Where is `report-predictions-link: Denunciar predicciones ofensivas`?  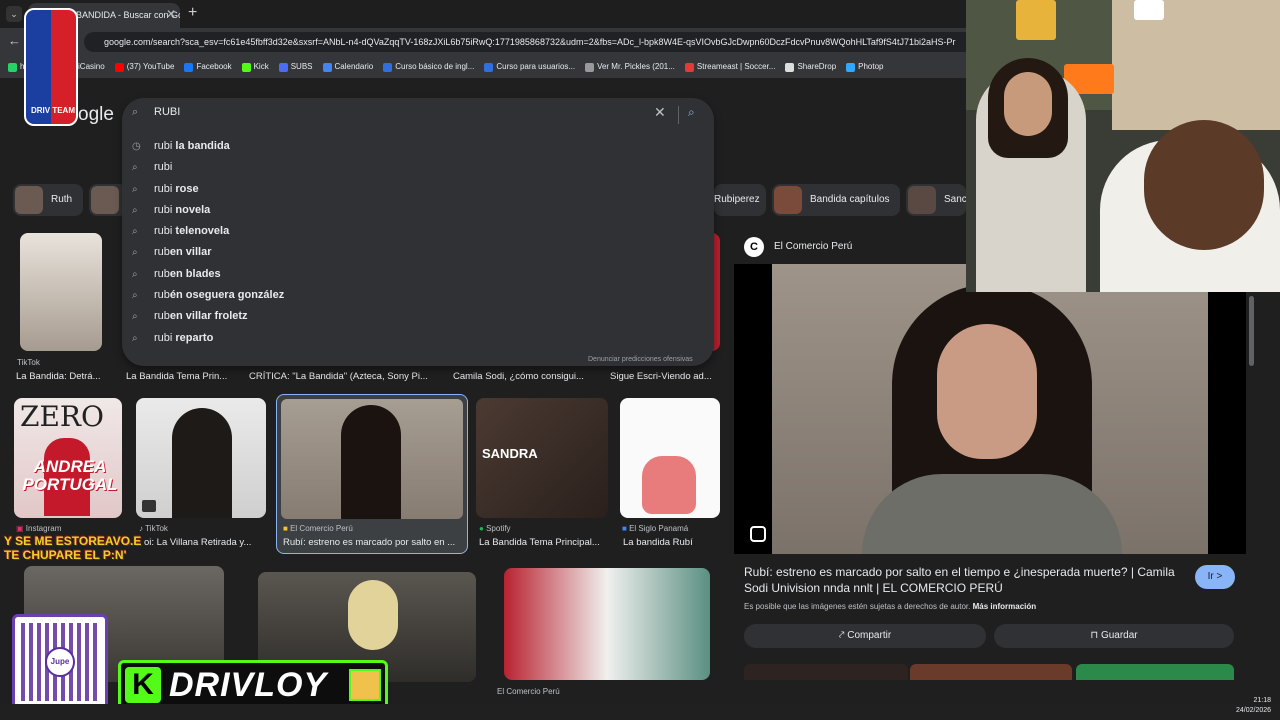 report-predictions-link: Denunciar predicciones ofensivas is located at coordinates (640, 359).